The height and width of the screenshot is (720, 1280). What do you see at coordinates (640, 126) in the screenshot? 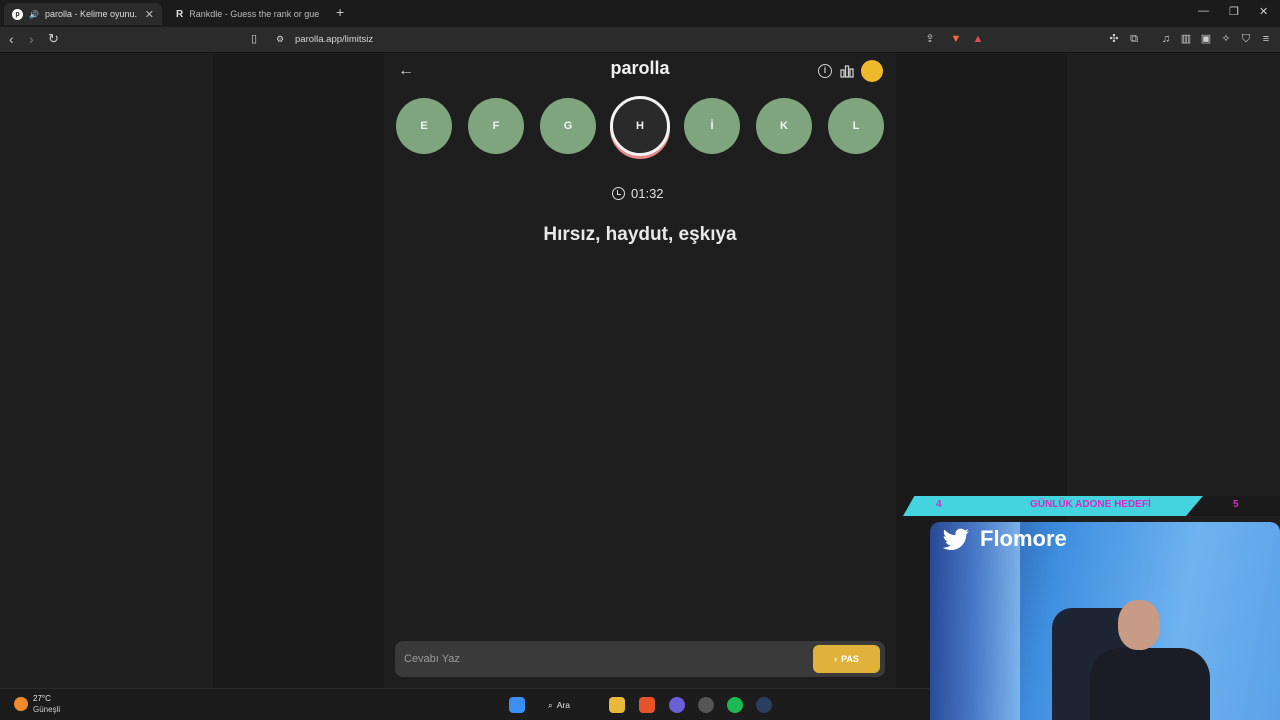
I see `letter-circle-h-current: H` at bounding box center [640, 126].